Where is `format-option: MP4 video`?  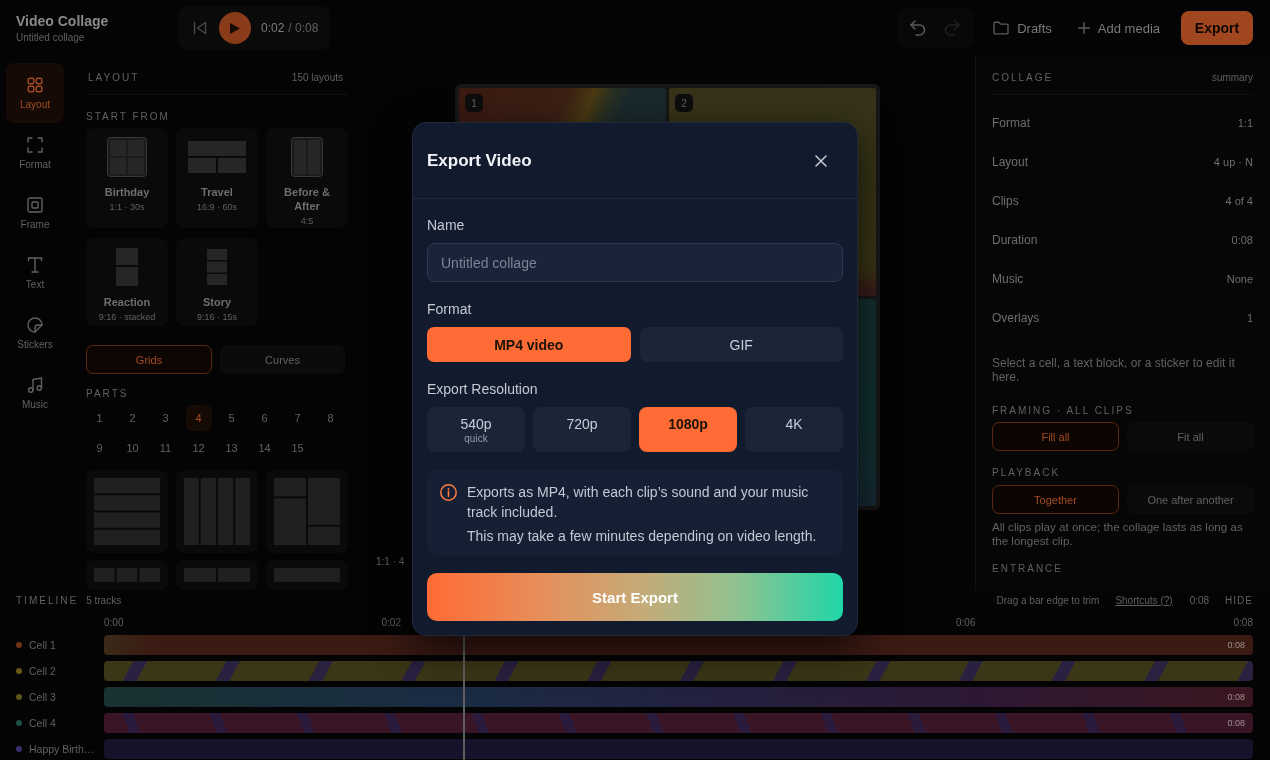
format-option: MP4 video is located at coordinates (529, 344).